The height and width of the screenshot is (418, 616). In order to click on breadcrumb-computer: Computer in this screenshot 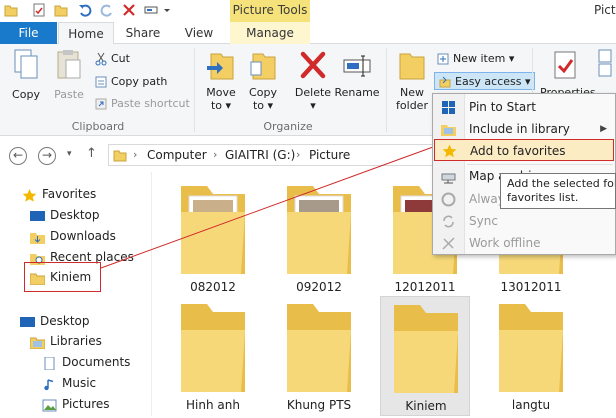, I will do `click(177, 155)`.